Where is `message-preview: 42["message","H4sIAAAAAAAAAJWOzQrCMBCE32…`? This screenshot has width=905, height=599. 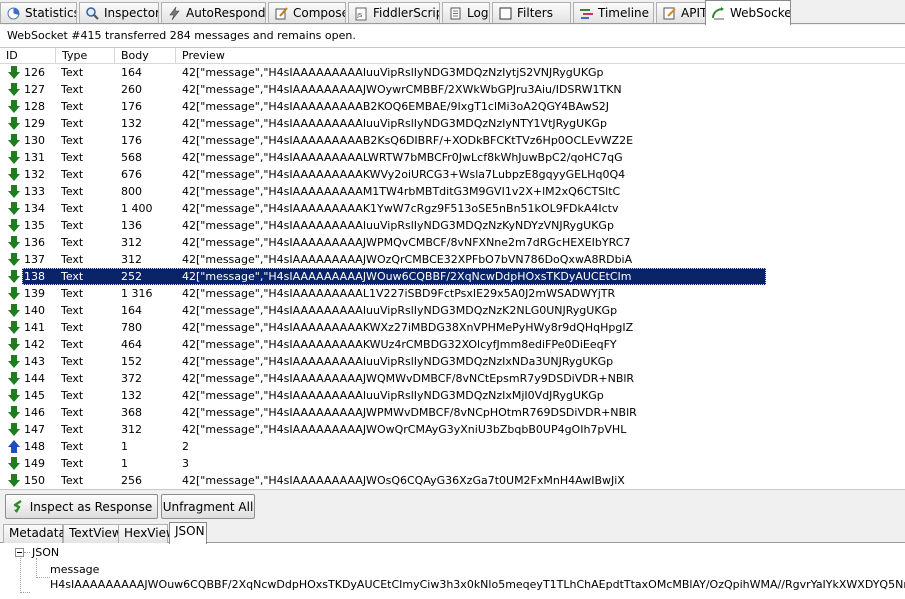
message-preview: 42["message","H4sIAAAAAAAAAJWOzQrCMBCE32… is located at coordinates (407, 259).